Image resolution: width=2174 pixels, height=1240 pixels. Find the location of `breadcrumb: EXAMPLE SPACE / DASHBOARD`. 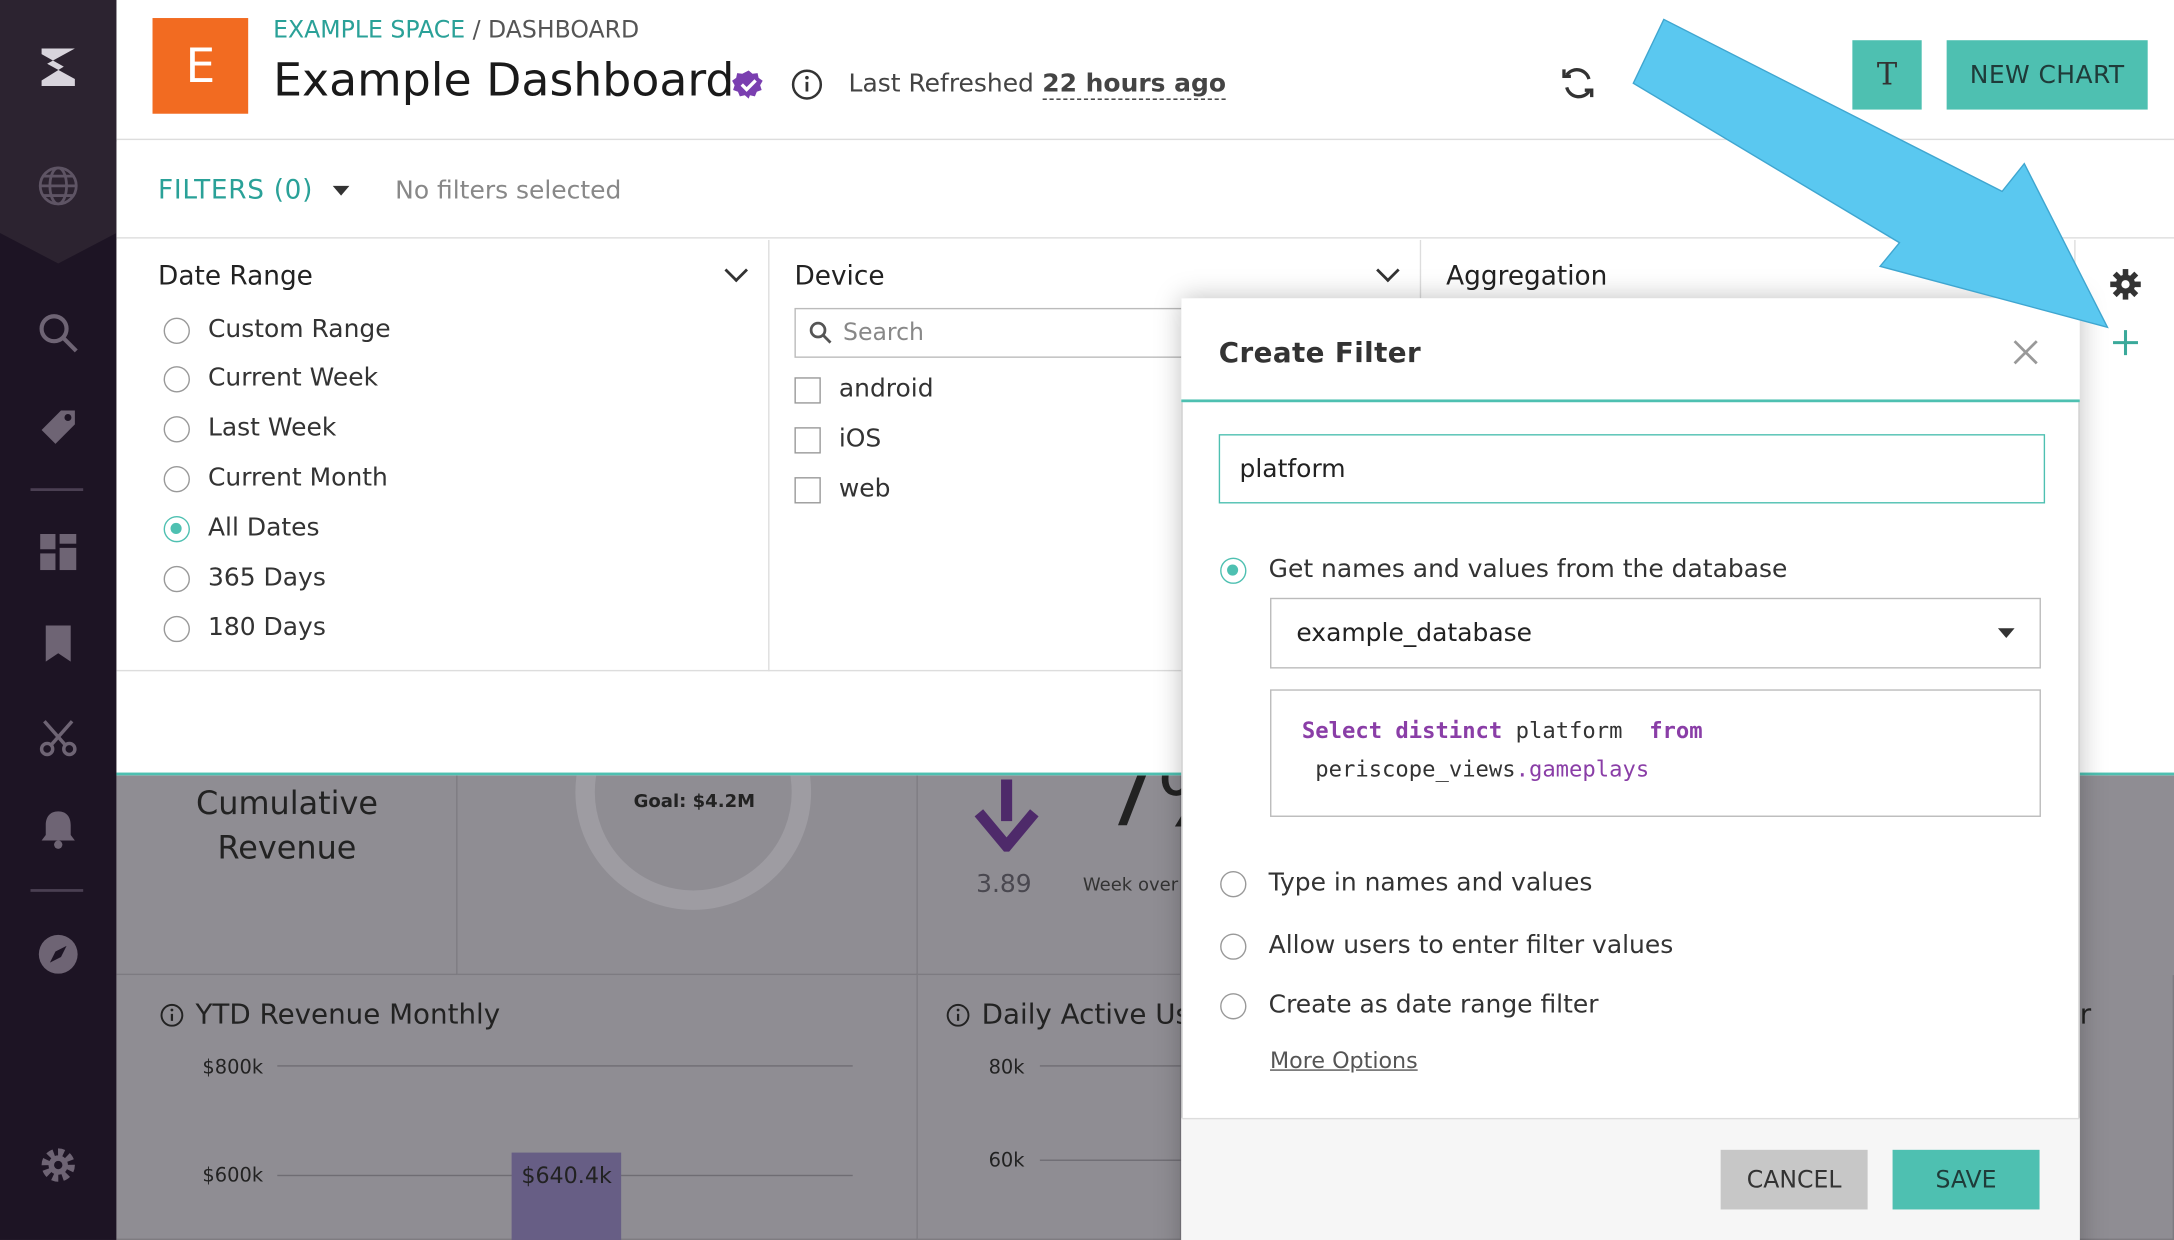

breadcrumb: EXAMPLE SPACE / DASHBOARD is located at coordinates (456, 31).